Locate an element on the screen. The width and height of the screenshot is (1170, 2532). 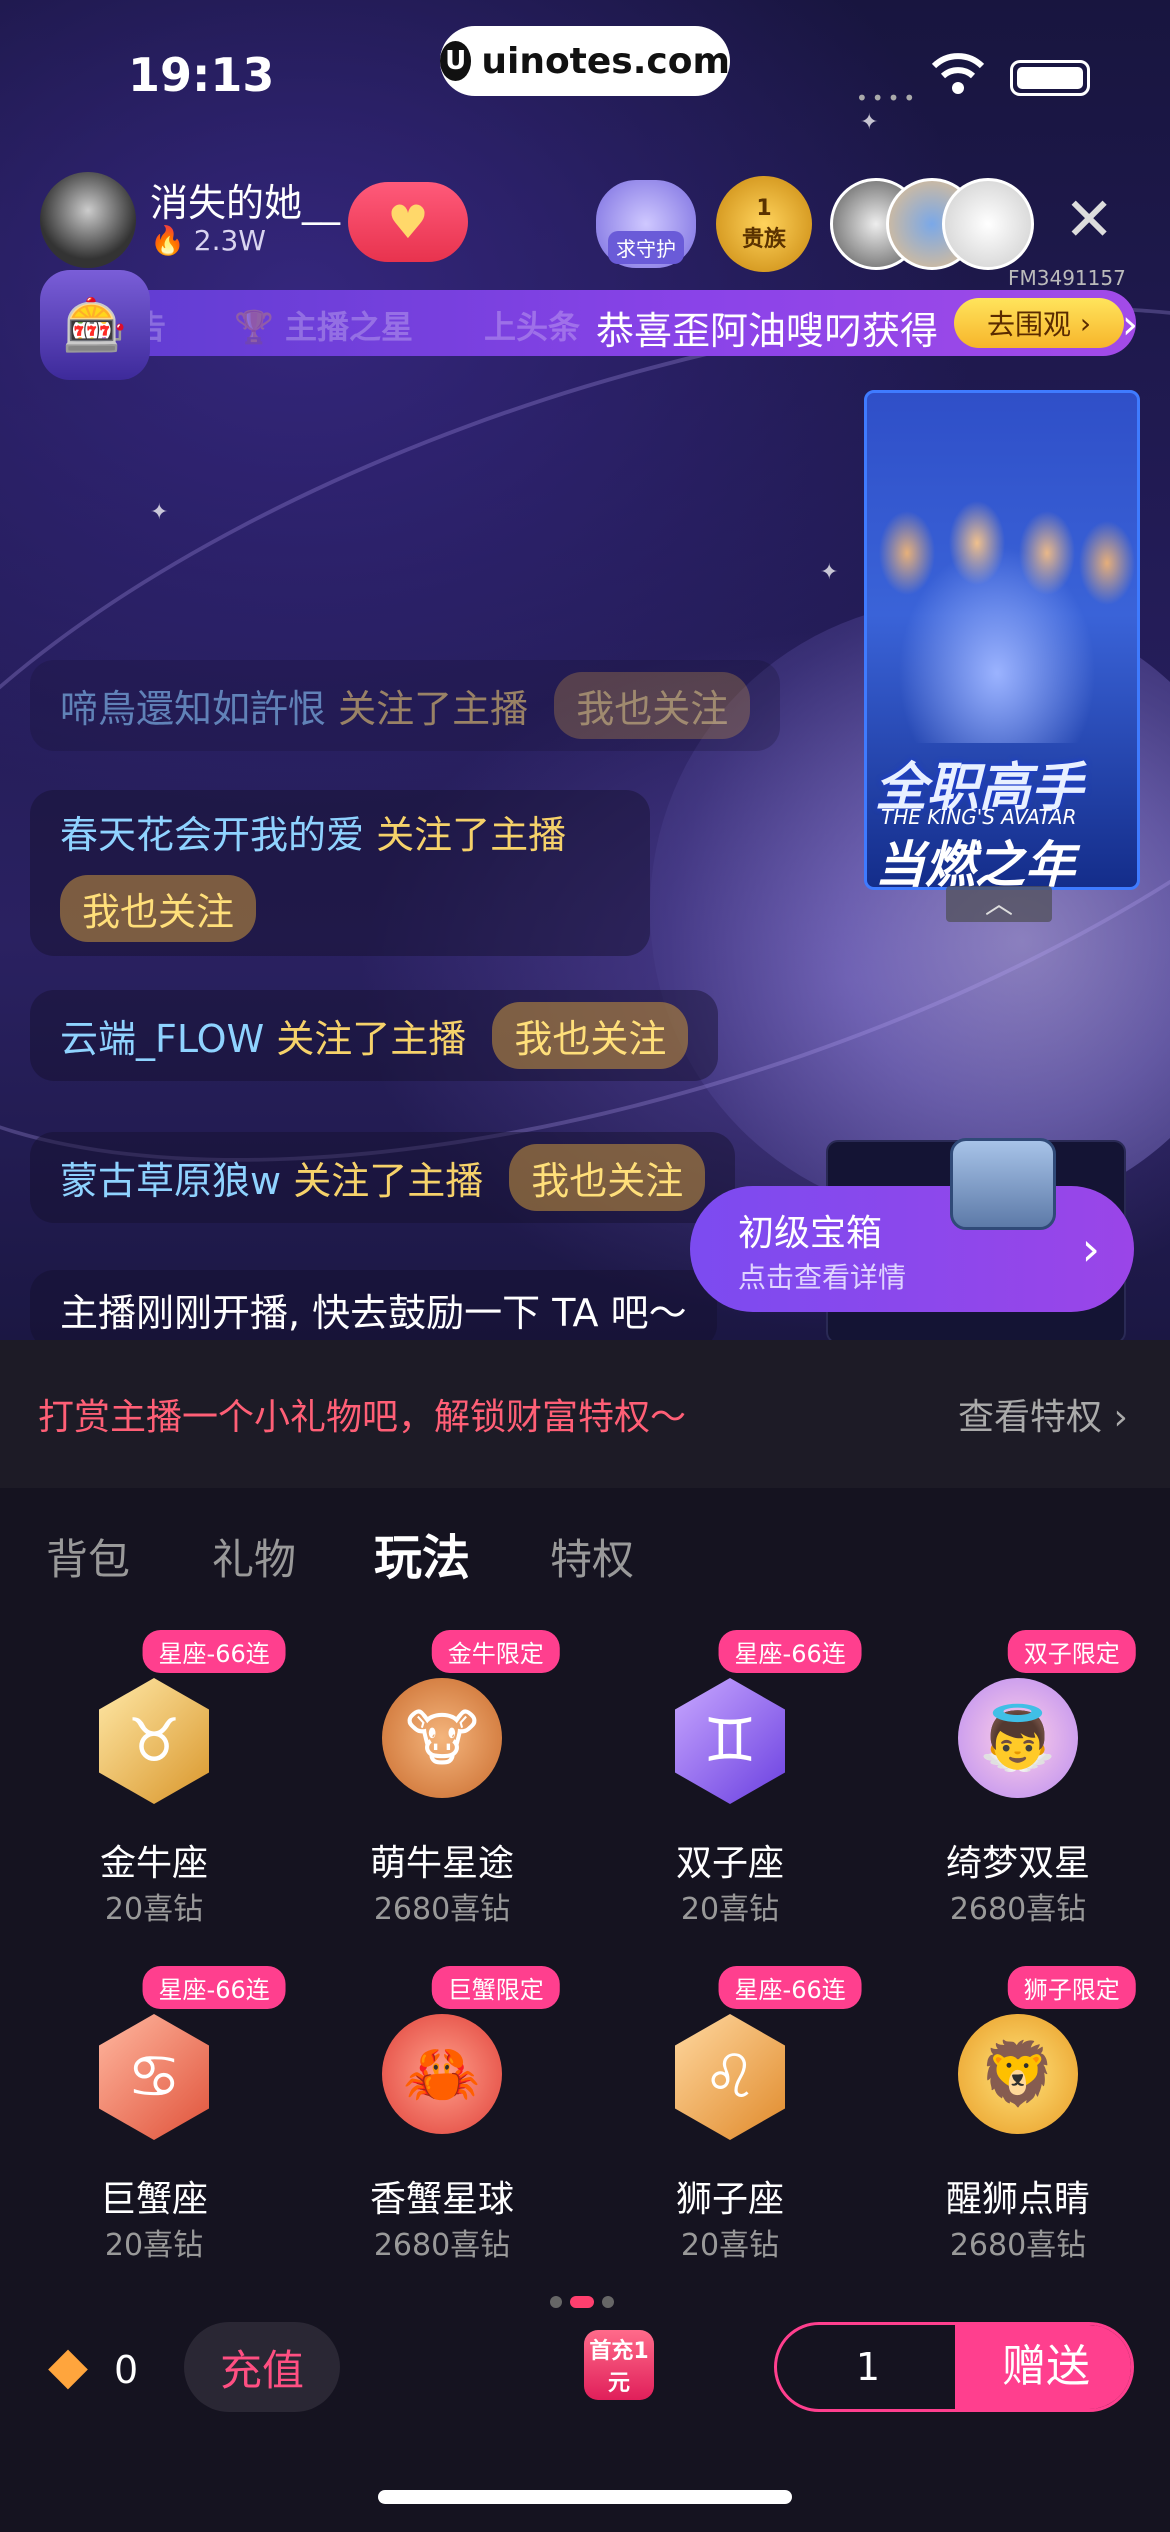
promo-poster: 全职高手 THE KING'S AVATAR 当燃之年 is located at coordinates (1002, 640).